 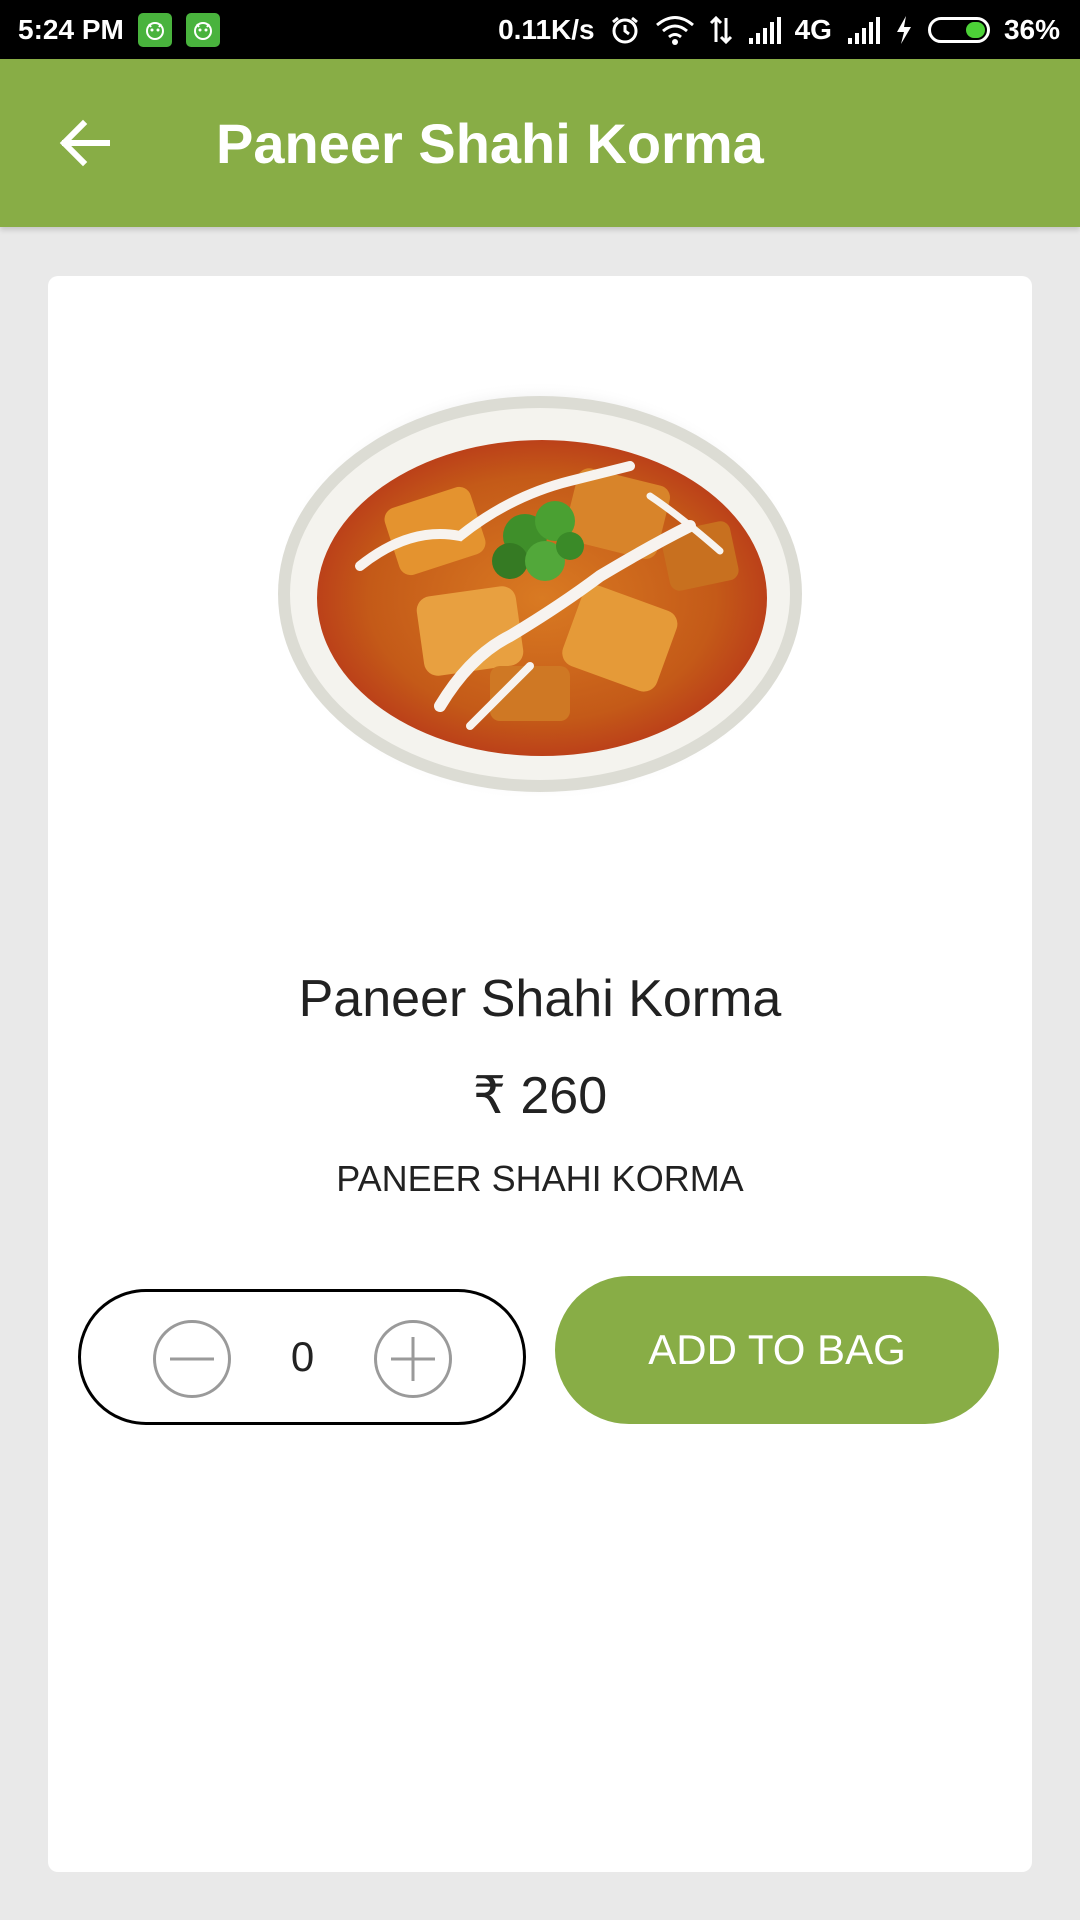 I want to click on decrease-quantity-button, so click(x=192, y=1359).